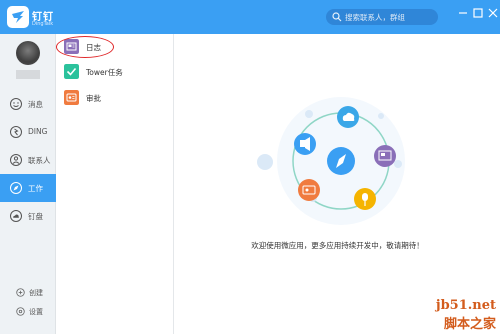 Image resolution: width=500 pixels, height=334 pixels. I want to click on app-item-approval: 审批, so click(115, 99).